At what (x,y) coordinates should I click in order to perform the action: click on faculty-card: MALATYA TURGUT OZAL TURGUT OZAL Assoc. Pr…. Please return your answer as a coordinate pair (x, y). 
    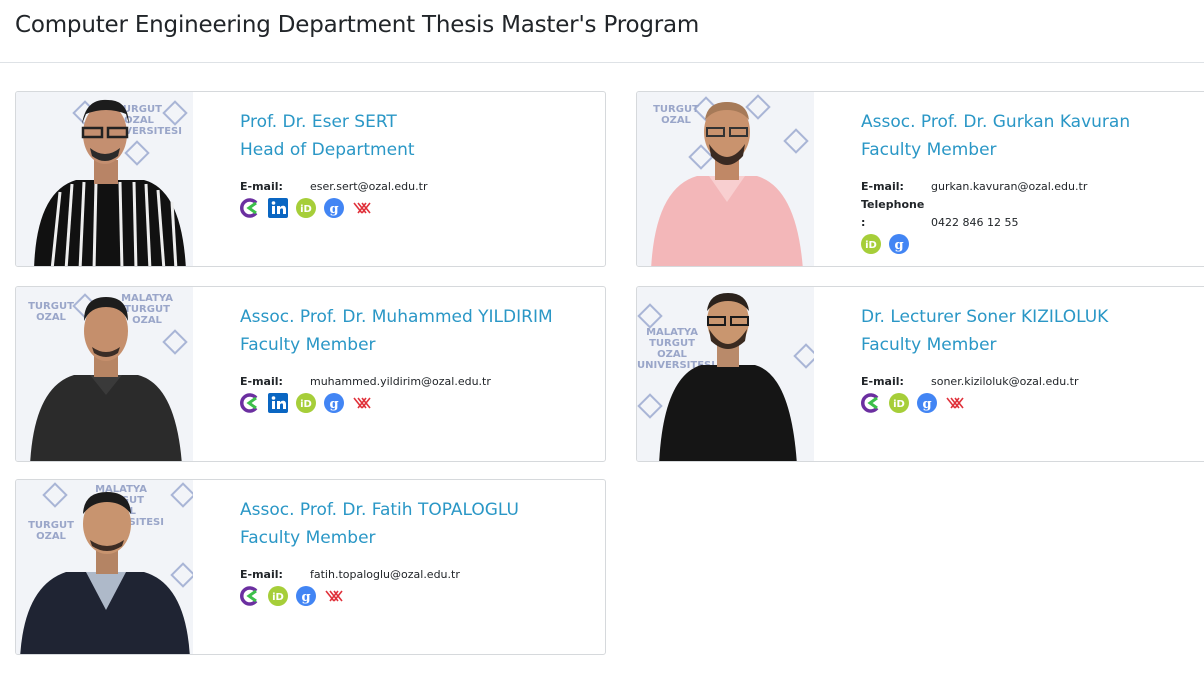
    Looking at the image, I should click on (310, 374).